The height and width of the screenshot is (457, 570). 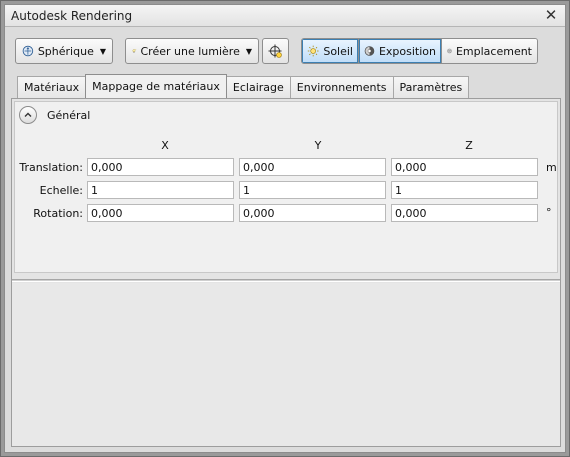 What do you see at coordinates (156, 86) in the screenshot?
I see `tab-mappage-de-materiaux: Mappage de matériaux` at bounding box center [156, 86].